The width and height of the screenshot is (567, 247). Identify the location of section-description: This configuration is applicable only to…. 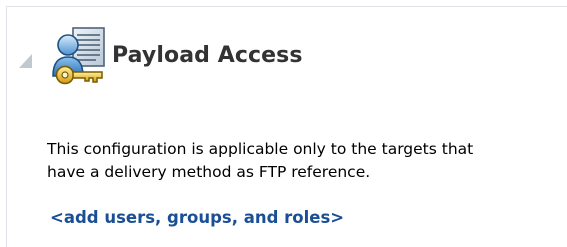
(260, 161).